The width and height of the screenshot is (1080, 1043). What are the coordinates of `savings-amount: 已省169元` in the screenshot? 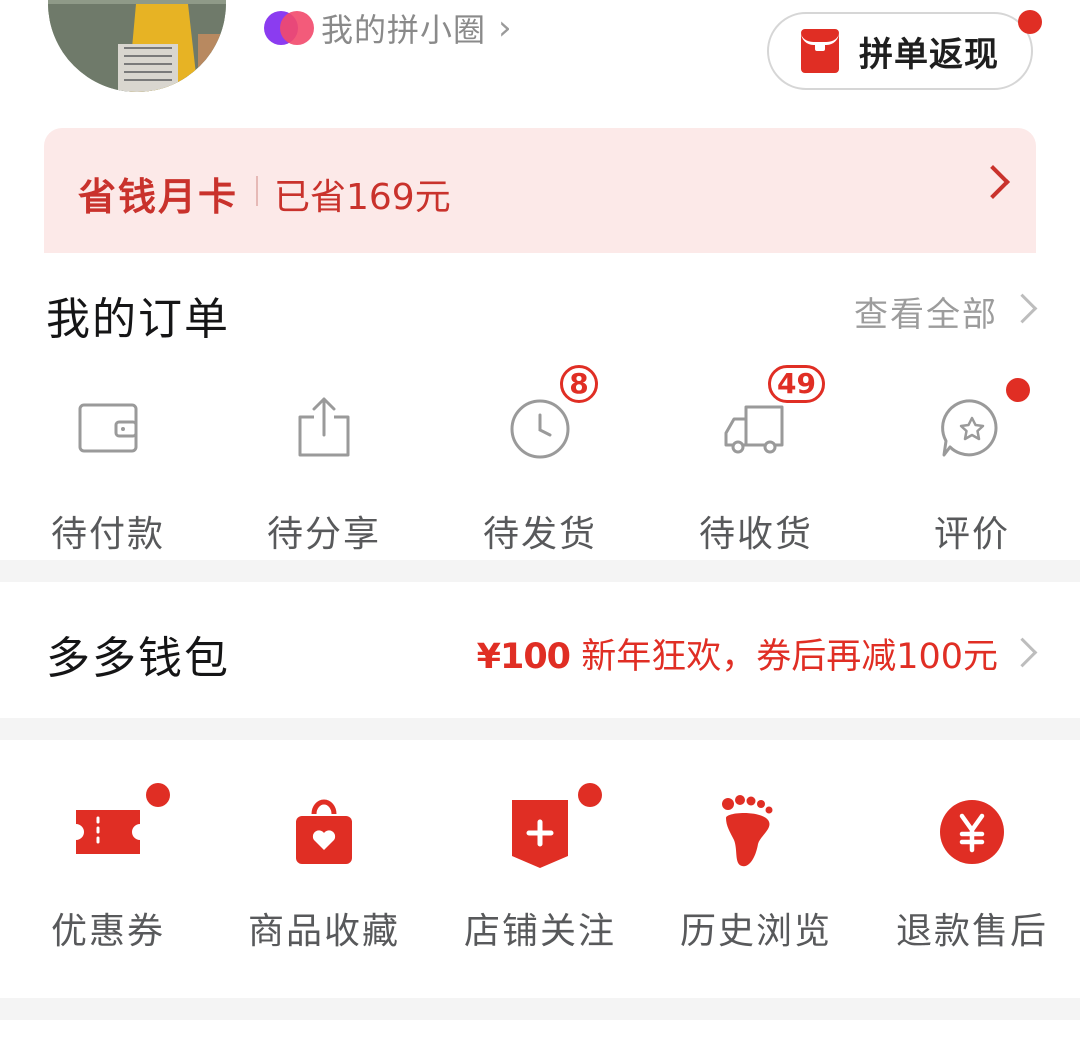 It's located at (362, 197).